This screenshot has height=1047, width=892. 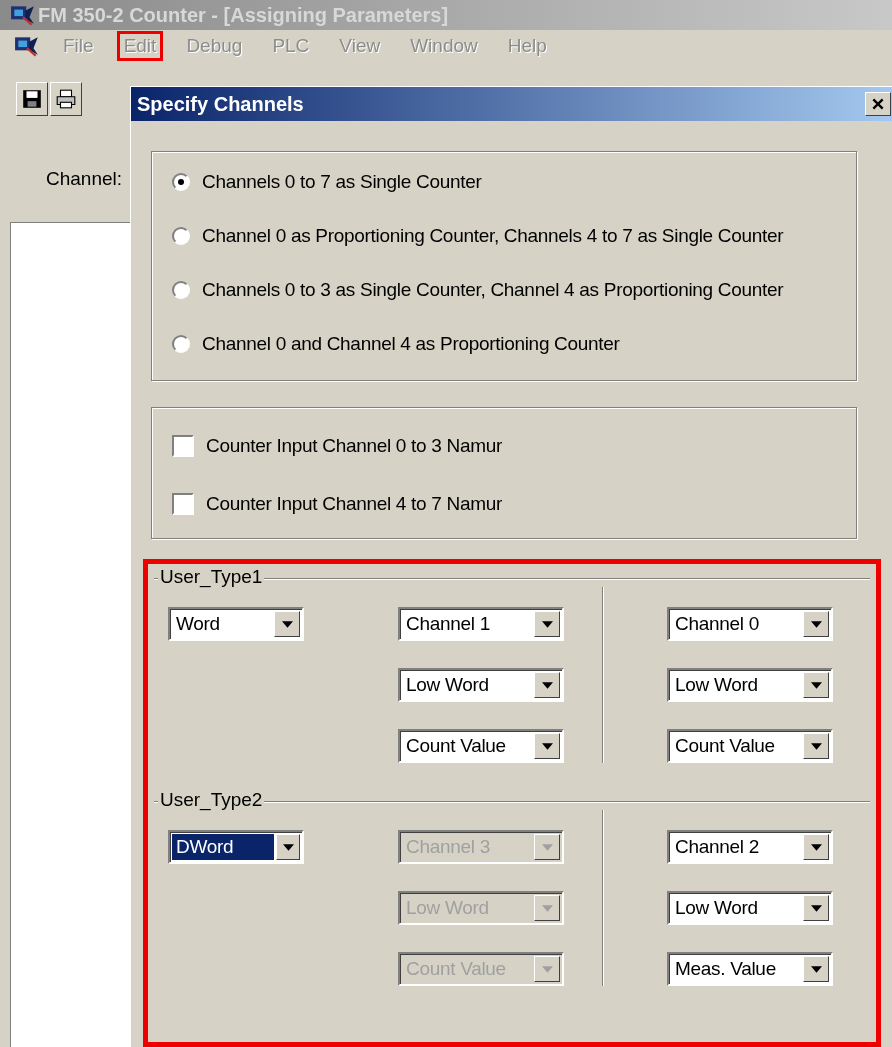 I want to click on dropdown: Channel 1, so click(x=481, y=624).